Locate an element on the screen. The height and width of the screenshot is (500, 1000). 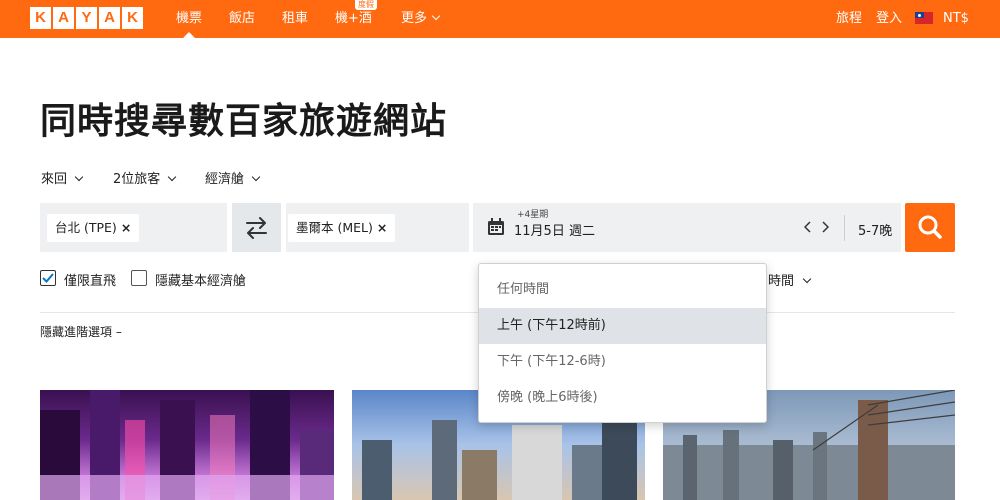
currency-selector: NT$ is located at coordinates (956, 19).